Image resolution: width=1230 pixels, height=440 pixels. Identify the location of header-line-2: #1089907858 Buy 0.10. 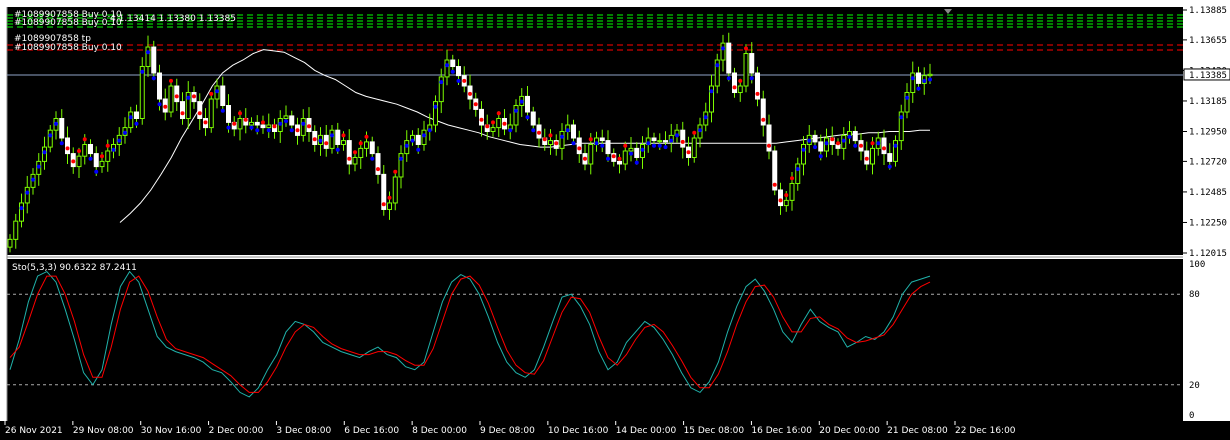
(68, 23).